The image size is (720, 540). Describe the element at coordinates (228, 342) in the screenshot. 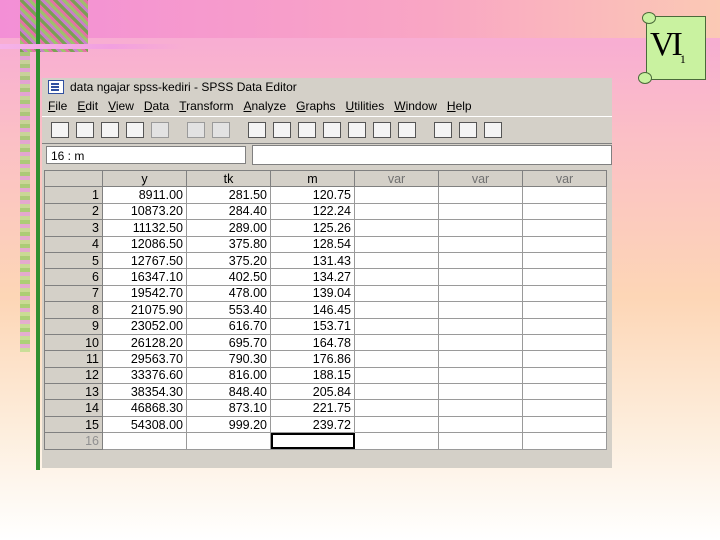

I see `data-cell: 695.70` at that location.